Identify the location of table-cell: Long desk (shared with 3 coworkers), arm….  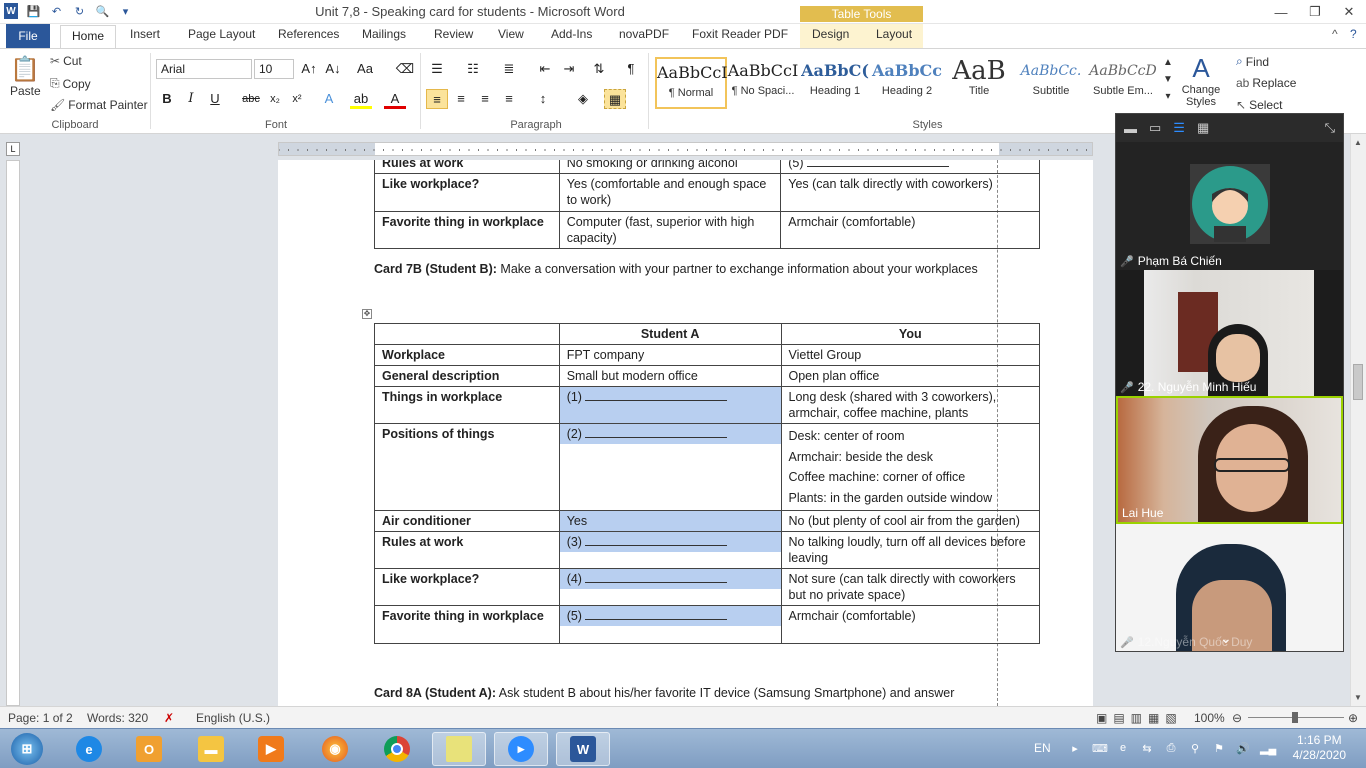
(910, 405).